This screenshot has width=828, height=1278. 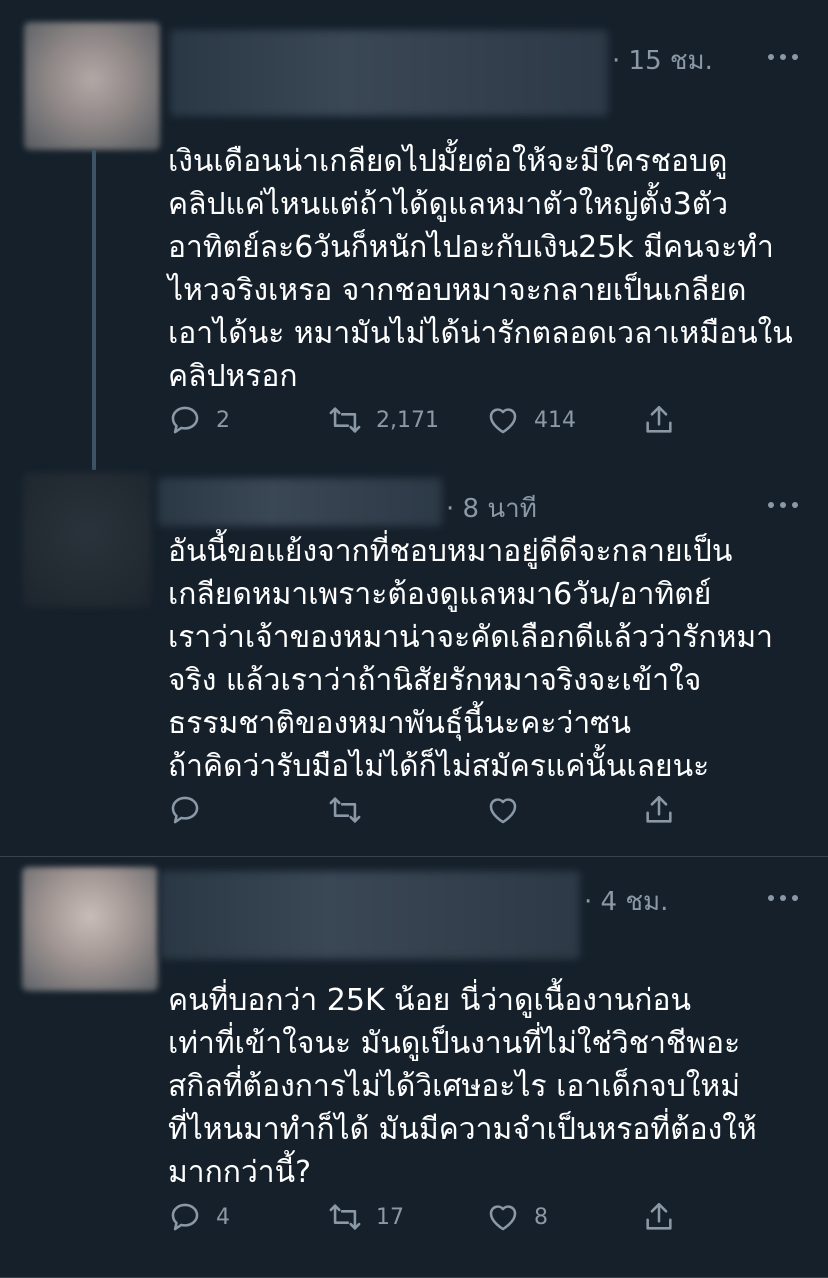 What do you see at coordinates (626, 901) in the screenshot?
I see `timestamp: · 4 ชม.` at bounding box center [626, 901].